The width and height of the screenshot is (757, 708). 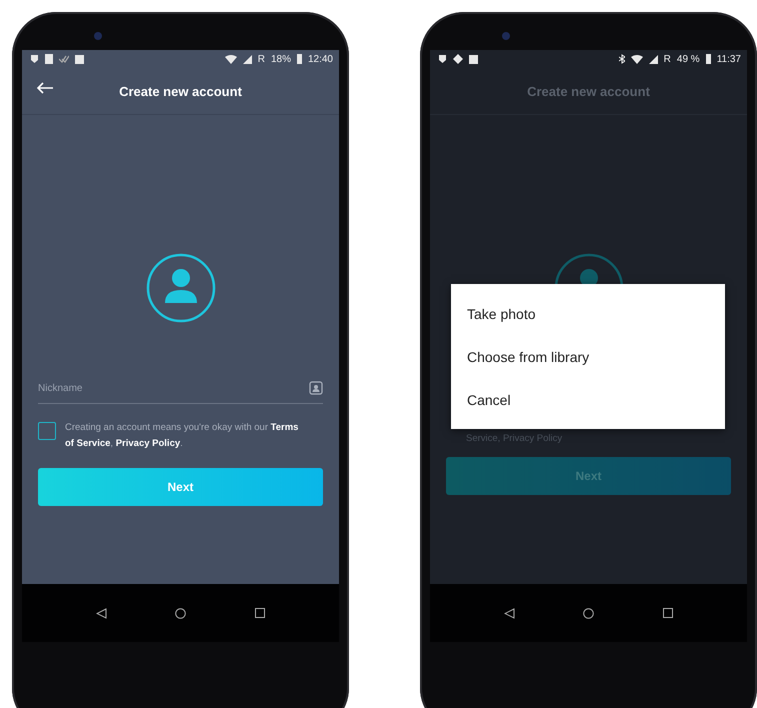 What do you see at coordinates (588, 399) in the screenshot?
I see `dialog-option: Cancel` at bounding box center [588, 399].